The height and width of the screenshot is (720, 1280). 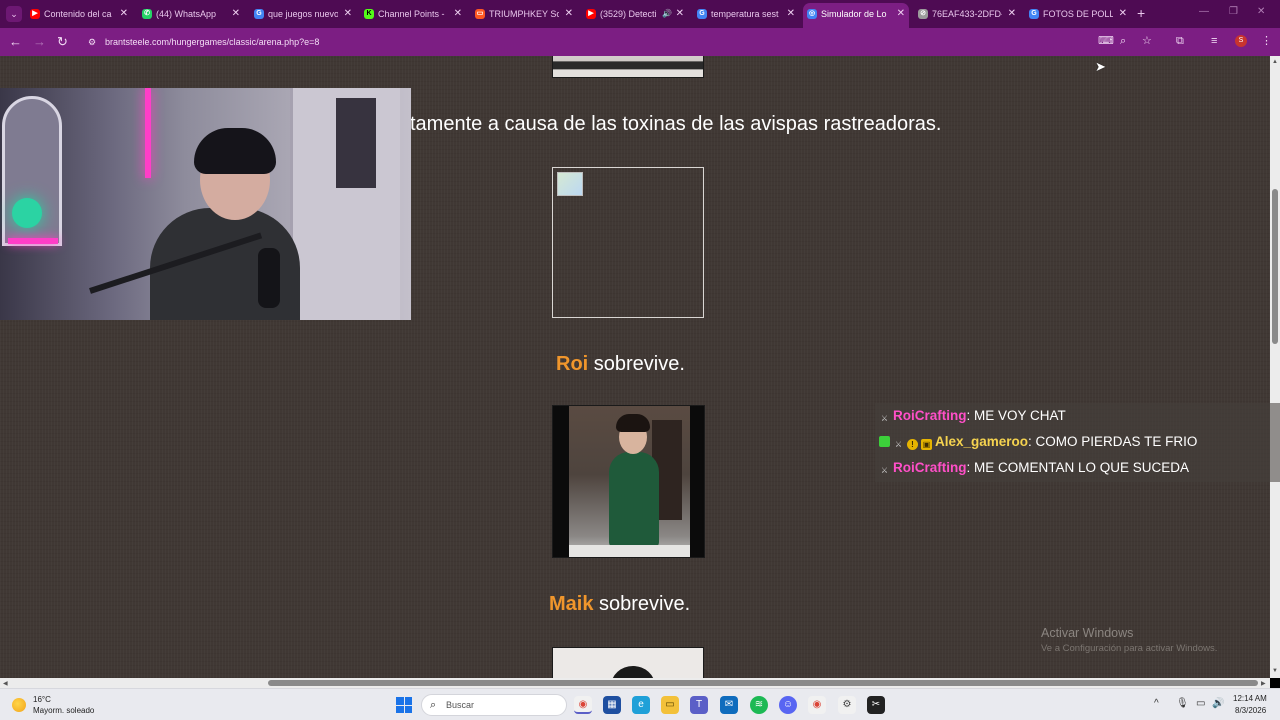 What do you see at coordinates (570, 184) in the screenshot?
I see `broken-image-icon` at bounding box center [570, 184].